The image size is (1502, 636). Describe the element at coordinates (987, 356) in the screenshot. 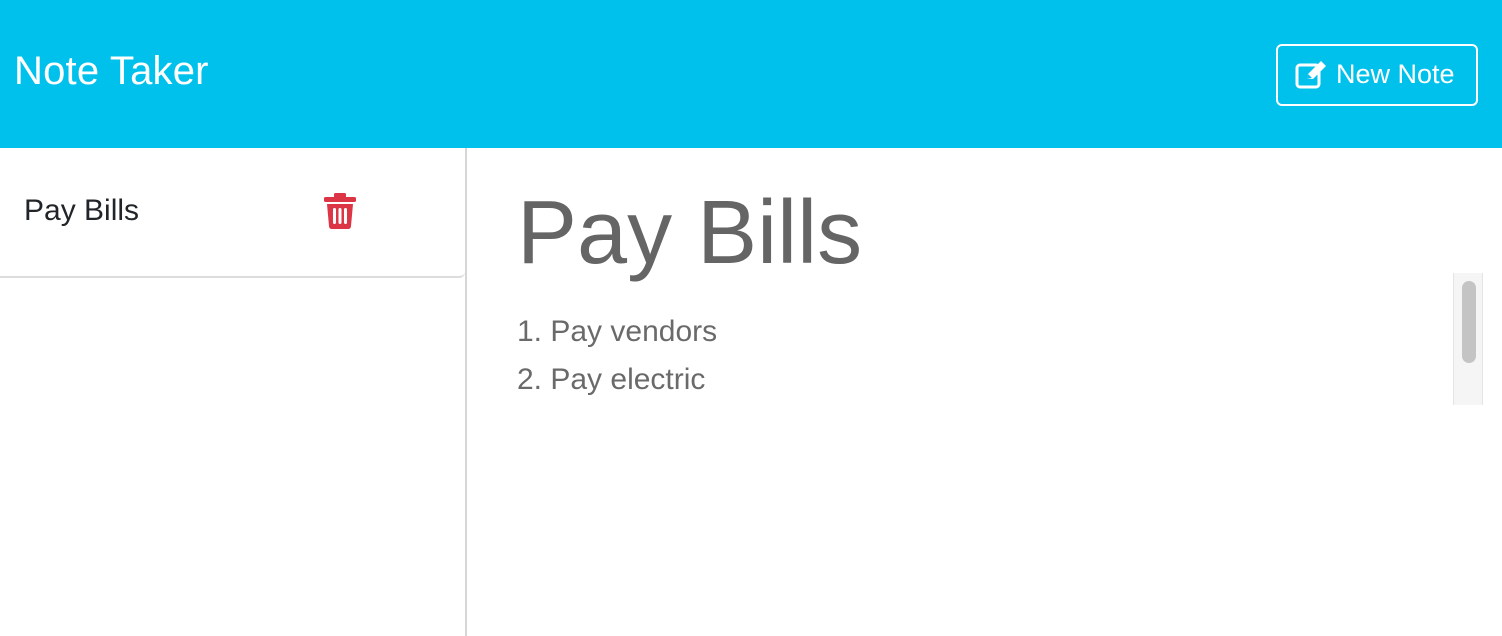

I see `note-textarea: 1. Pay vendors 2. Pay electric` at that location.